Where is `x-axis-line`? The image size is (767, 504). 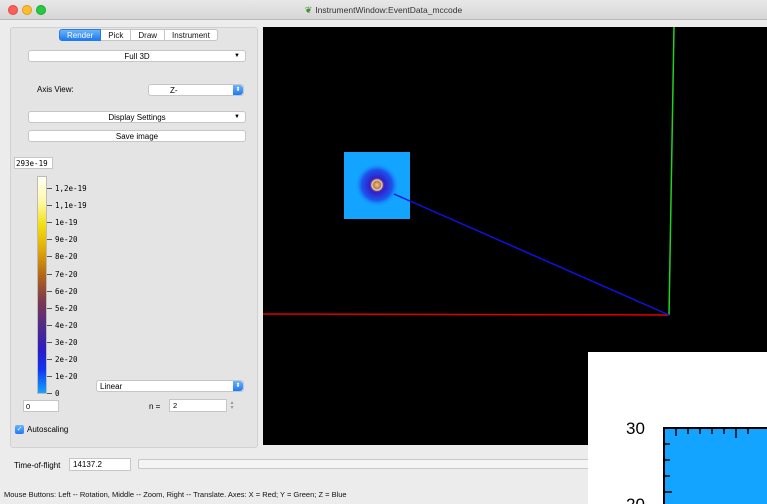 x-axis-line is located at coordinates (466, 314).